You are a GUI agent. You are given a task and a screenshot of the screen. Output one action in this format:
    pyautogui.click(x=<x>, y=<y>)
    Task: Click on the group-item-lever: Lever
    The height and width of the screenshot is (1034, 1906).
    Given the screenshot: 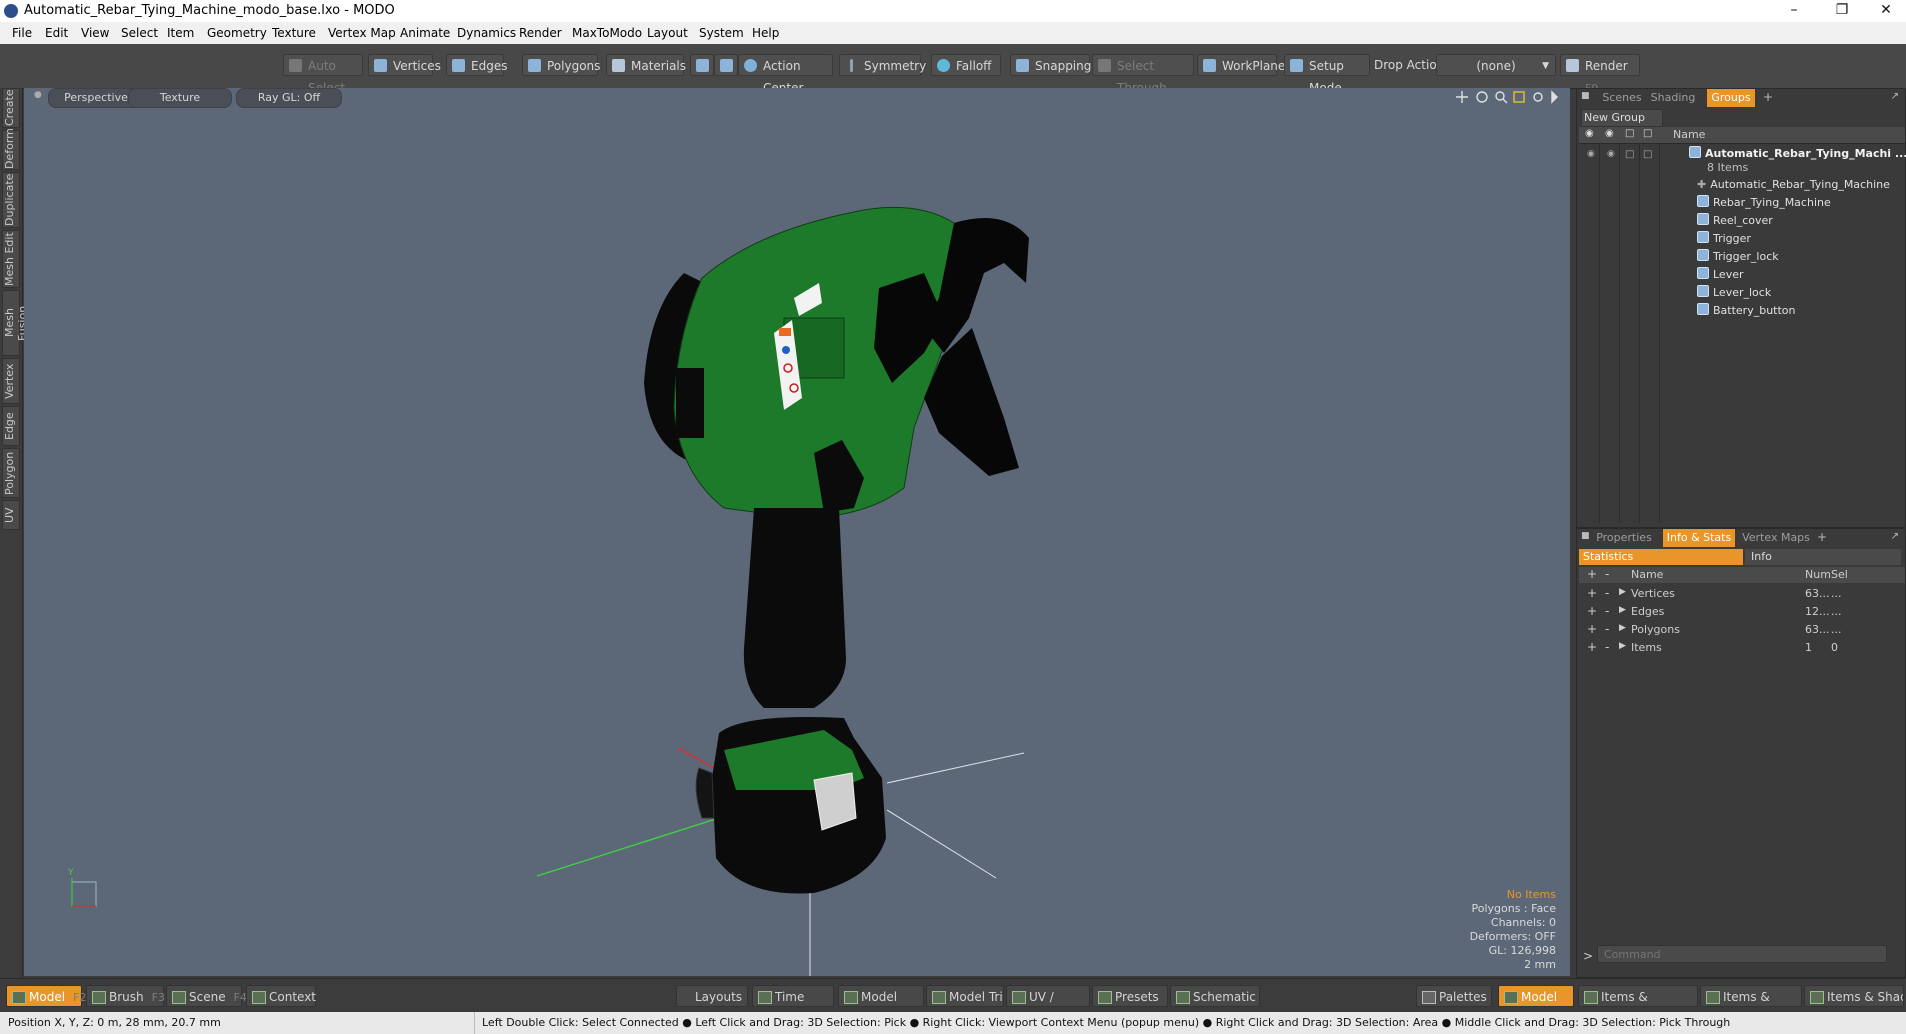 What is the action you would take?
    pyautogui.click(x=1801, y=275)
    